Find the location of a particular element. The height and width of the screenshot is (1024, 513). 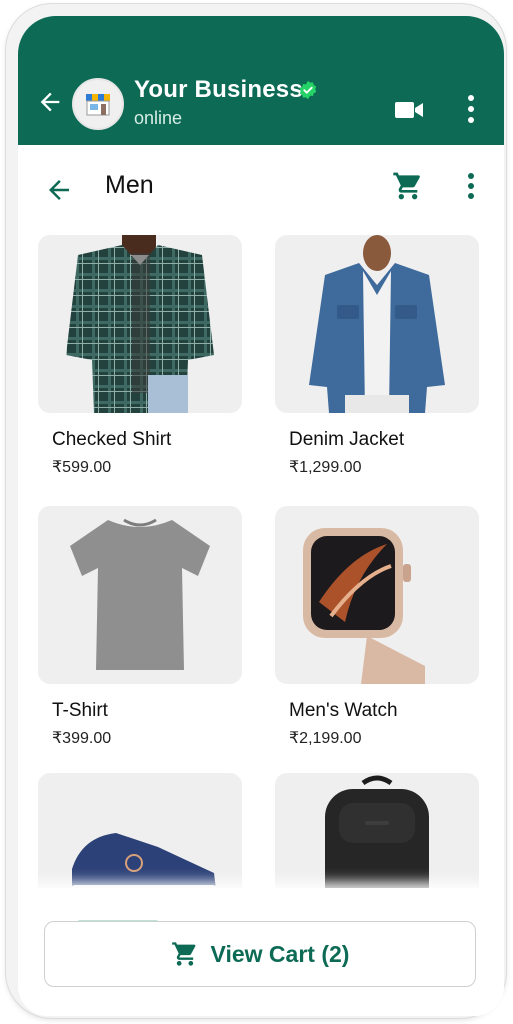

watch-image is located at coordinates (364, 606).